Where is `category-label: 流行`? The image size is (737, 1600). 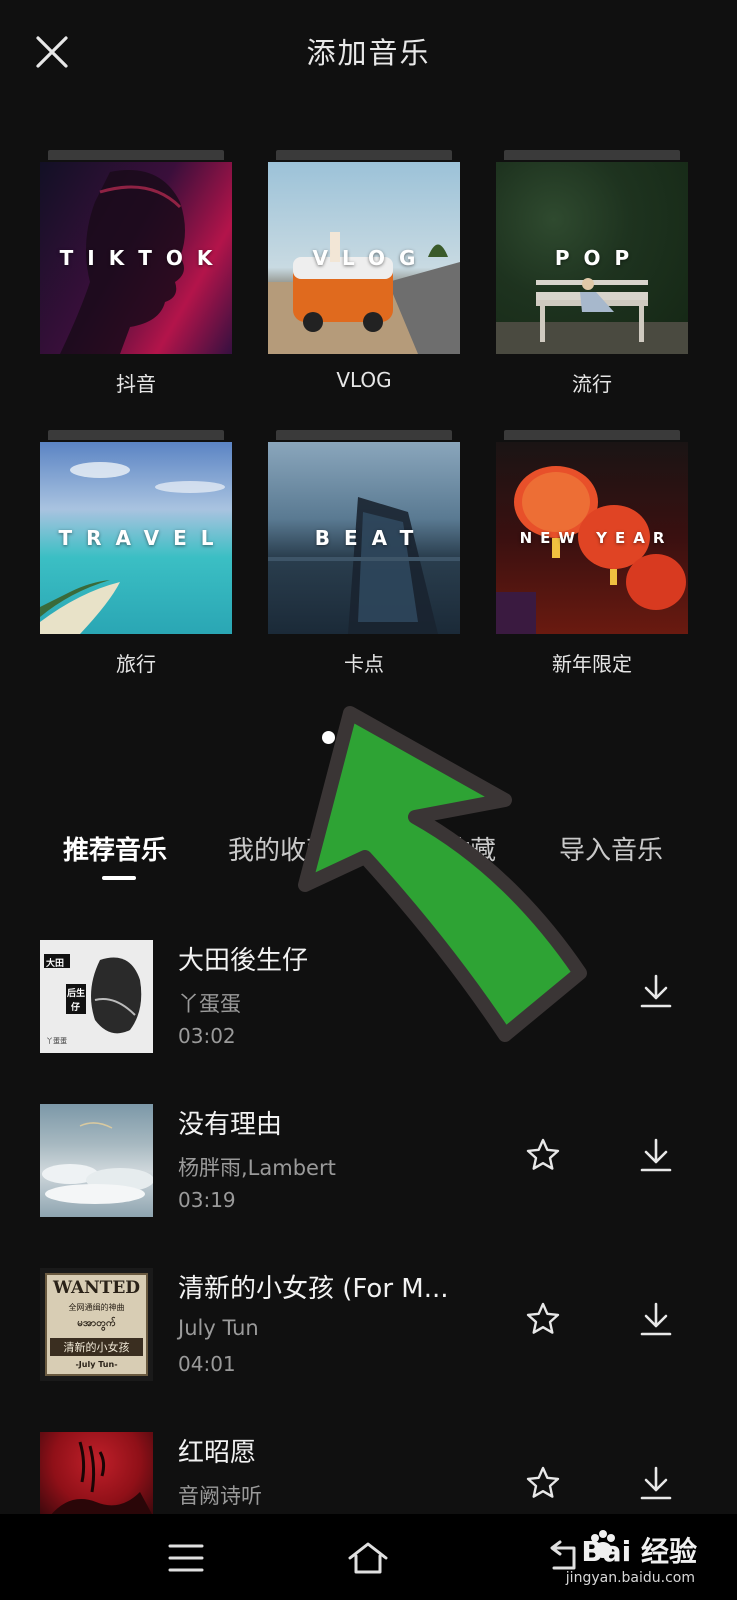
category-label: 流行 is located at coordinates (592, 384).